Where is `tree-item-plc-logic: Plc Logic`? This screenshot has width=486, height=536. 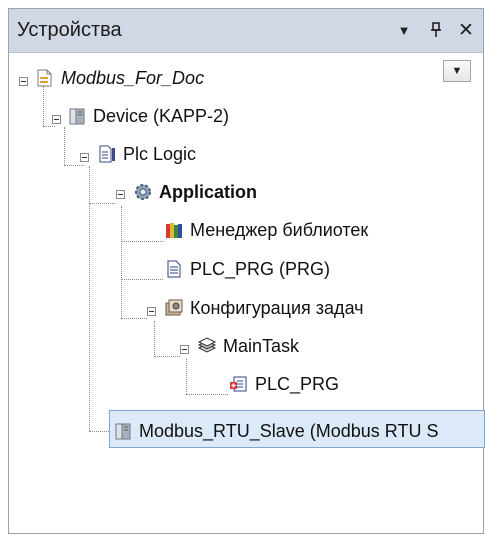 tree-item-plc-logic: Plc Logic is located at coordinates (146, 154).